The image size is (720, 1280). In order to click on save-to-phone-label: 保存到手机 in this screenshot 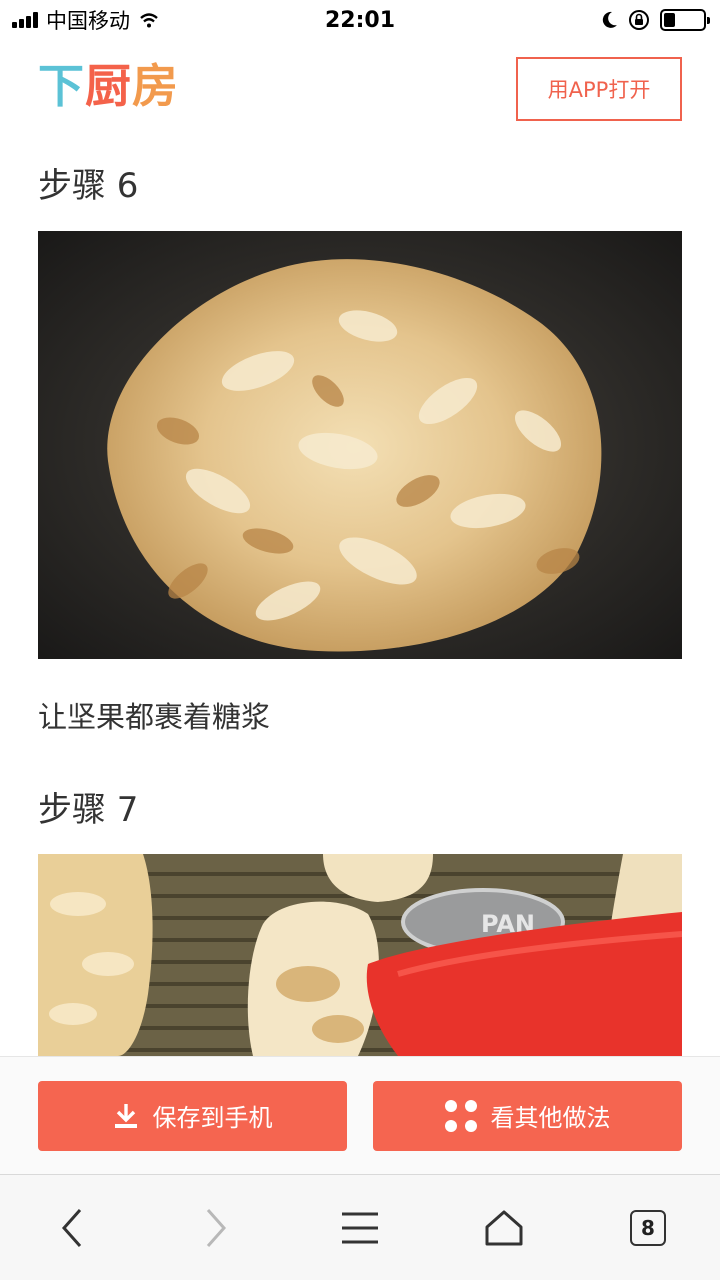, I will do `click(212, 1118)`.